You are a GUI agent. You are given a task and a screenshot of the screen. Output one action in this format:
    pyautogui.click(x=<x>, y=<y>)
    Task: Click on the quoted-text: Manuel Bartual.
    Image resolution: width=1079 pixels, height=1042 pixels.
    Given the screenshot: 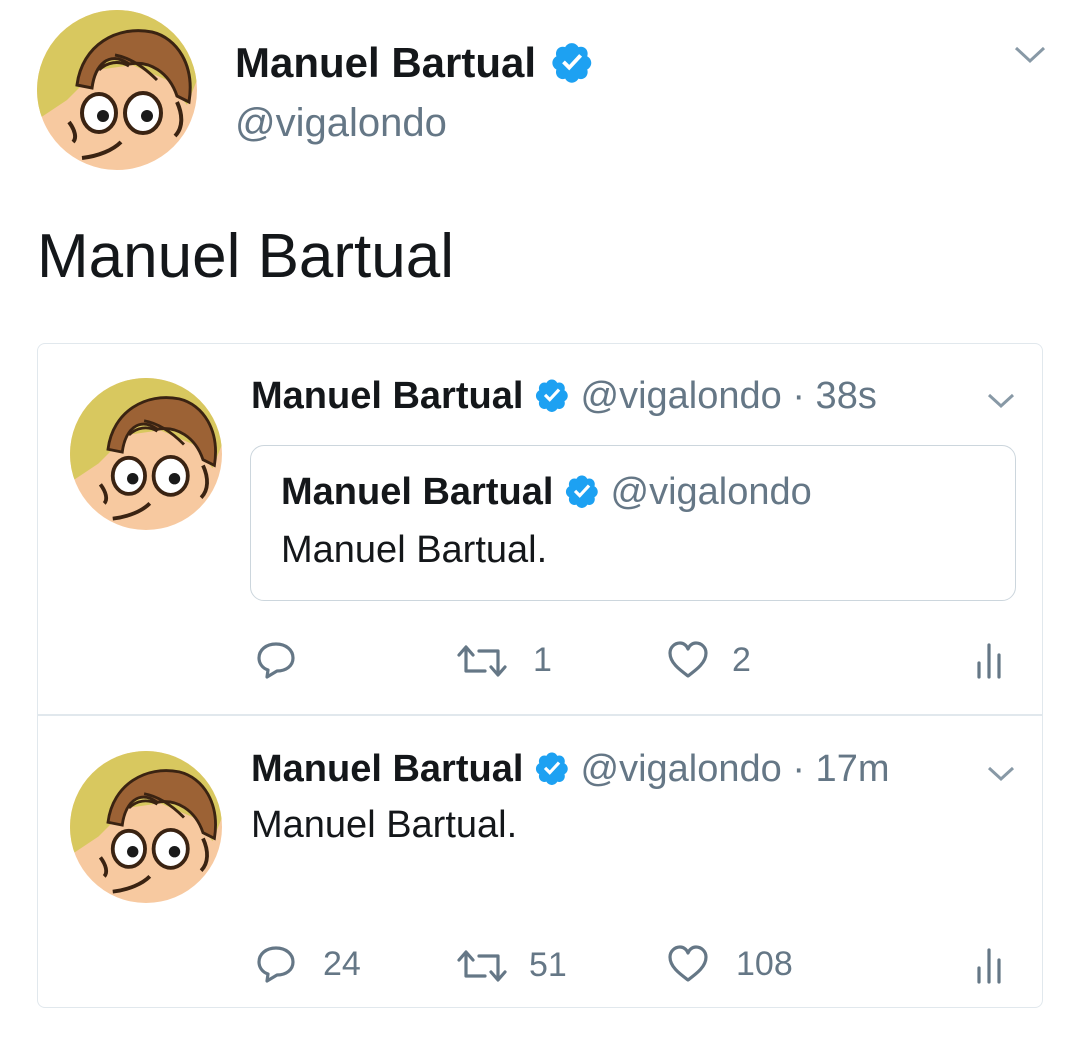 What is the action you would take?
    pyautogui.click(x=414, y=550)
    